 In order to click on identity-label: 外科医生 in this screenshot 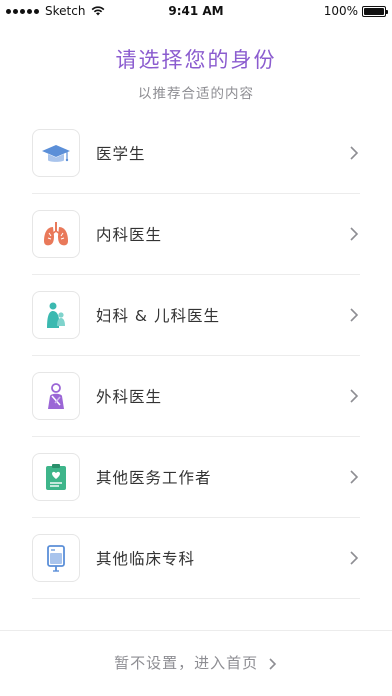, I will do `click(129, 397)`.